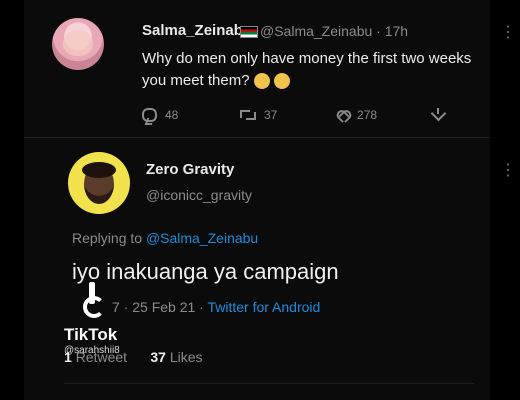 This screenshot has height=400, width=520. Describe the element at coordinates (107, 238) in the screenshot. I see `replying-prefix: Replying to` at that location.